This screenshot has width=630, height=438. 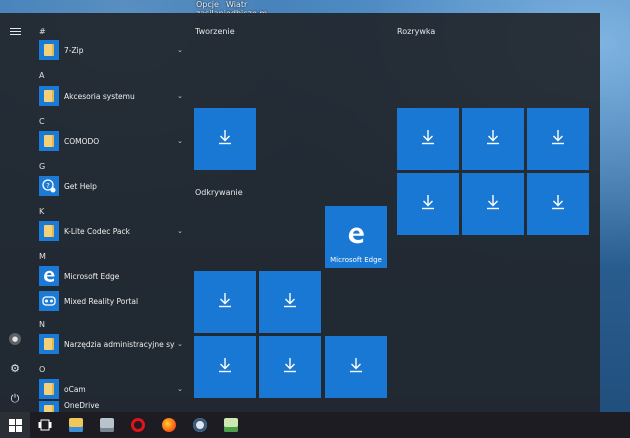 What do you see at coordinates (76, 425) in the screenshot?
I see `file-explorer-icon` at bounding box center [76, 425].